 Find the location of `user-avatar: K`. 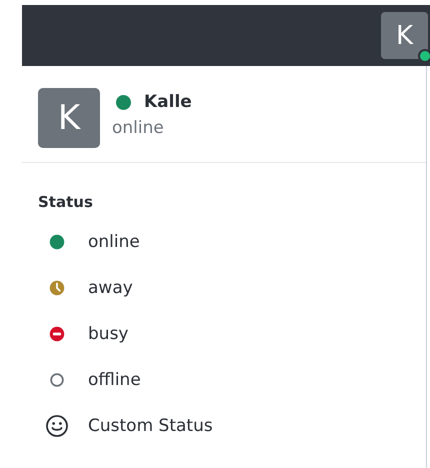

user-avatar: K is located at coordinates (69, 118).